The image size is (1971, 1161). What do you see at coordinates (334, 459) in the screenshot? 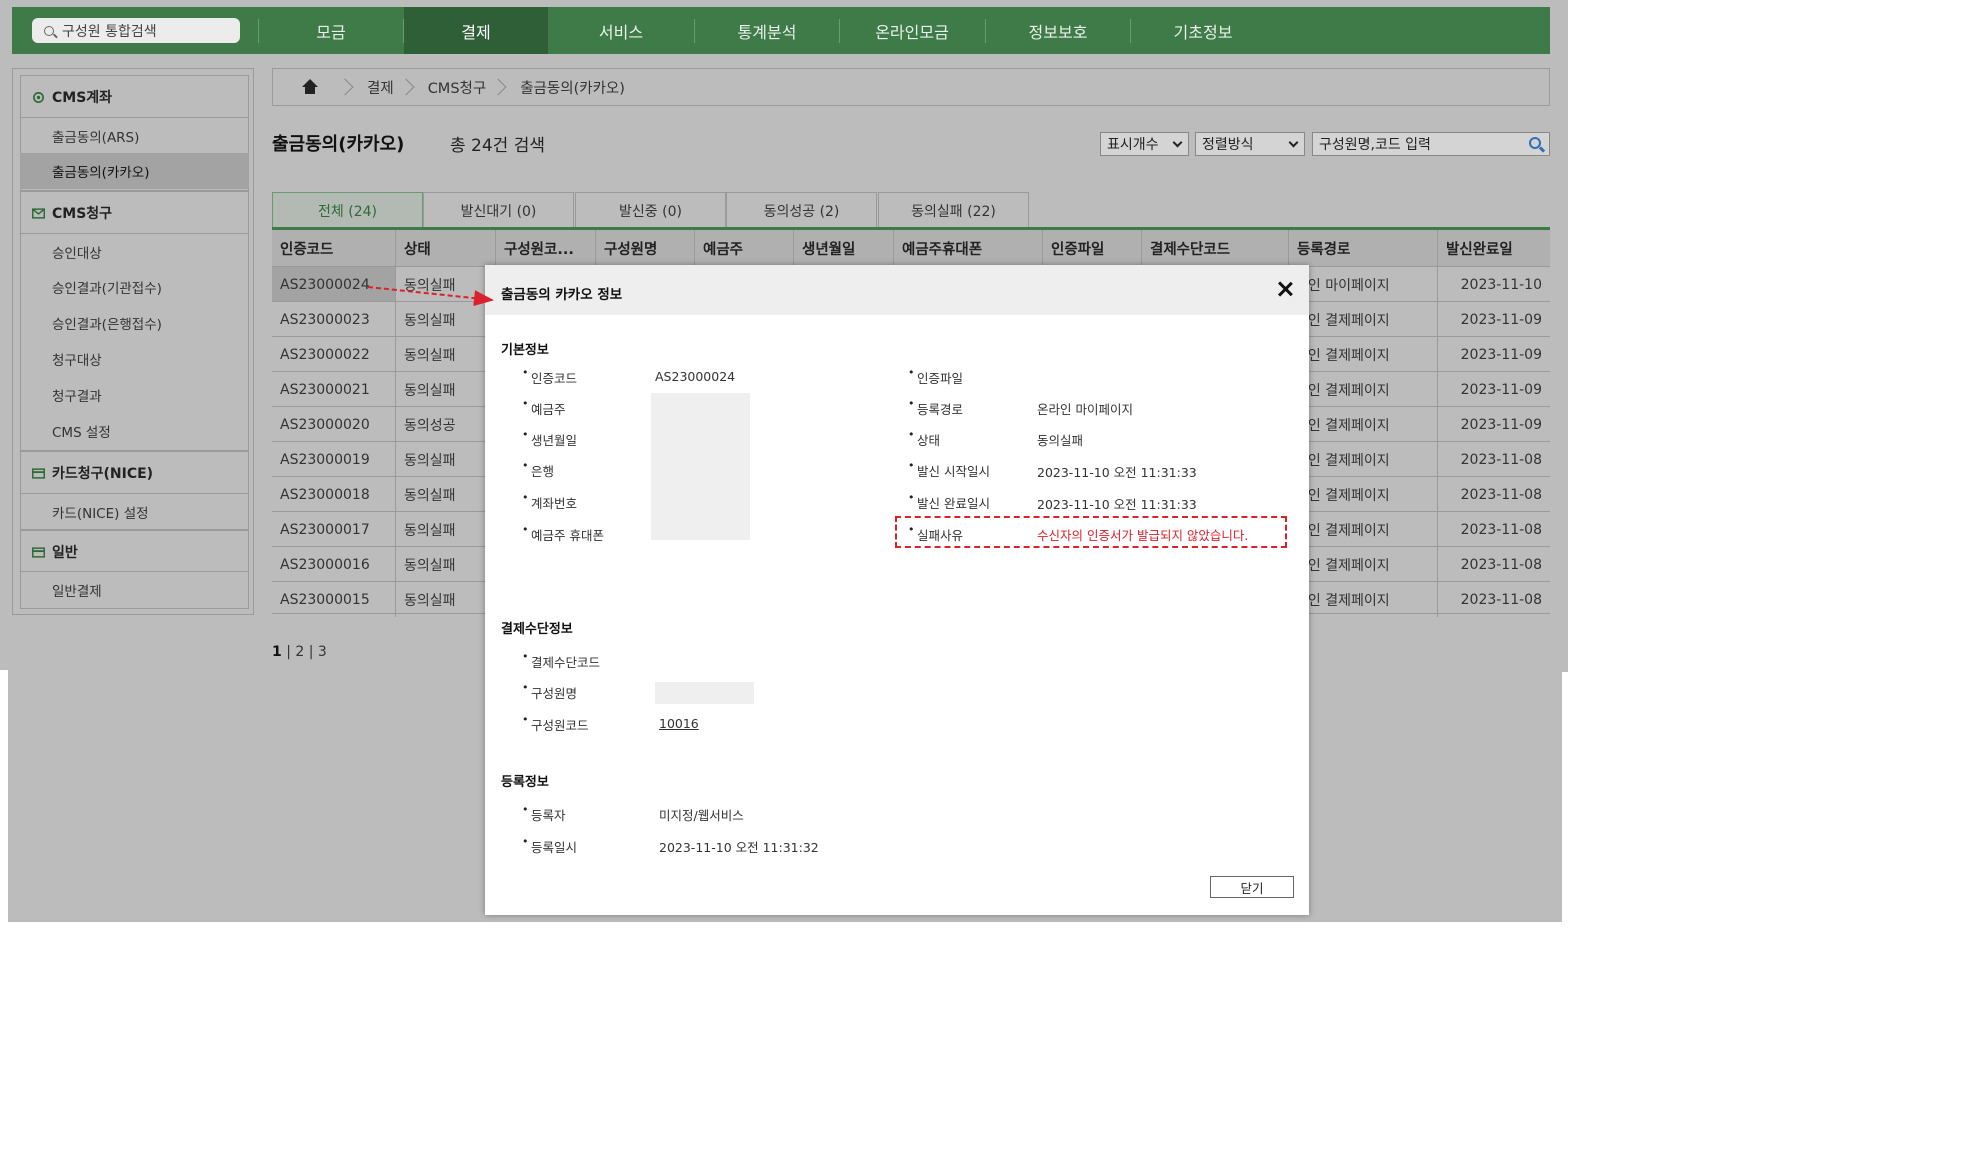
I see `auth-code-cell: AS23000019` at bounding box center [334, 459].